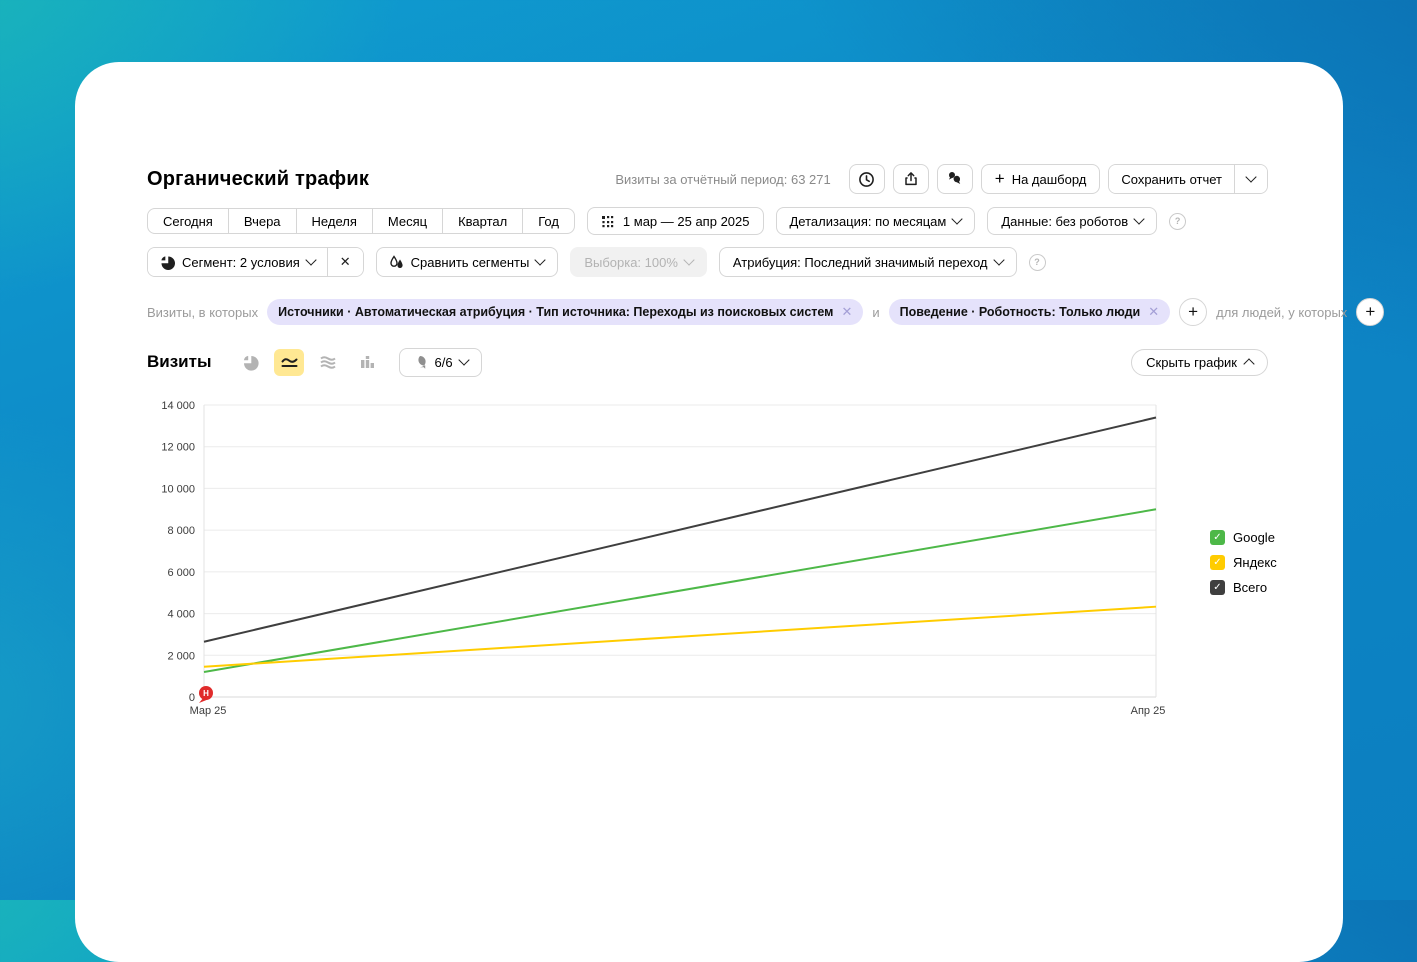 This screenshot has width=1417, height=962. What do you see at coordinates (262, 221) in the screenshot?
I see `tab-yesterday: Вчера` at bounding box center [262, 221].